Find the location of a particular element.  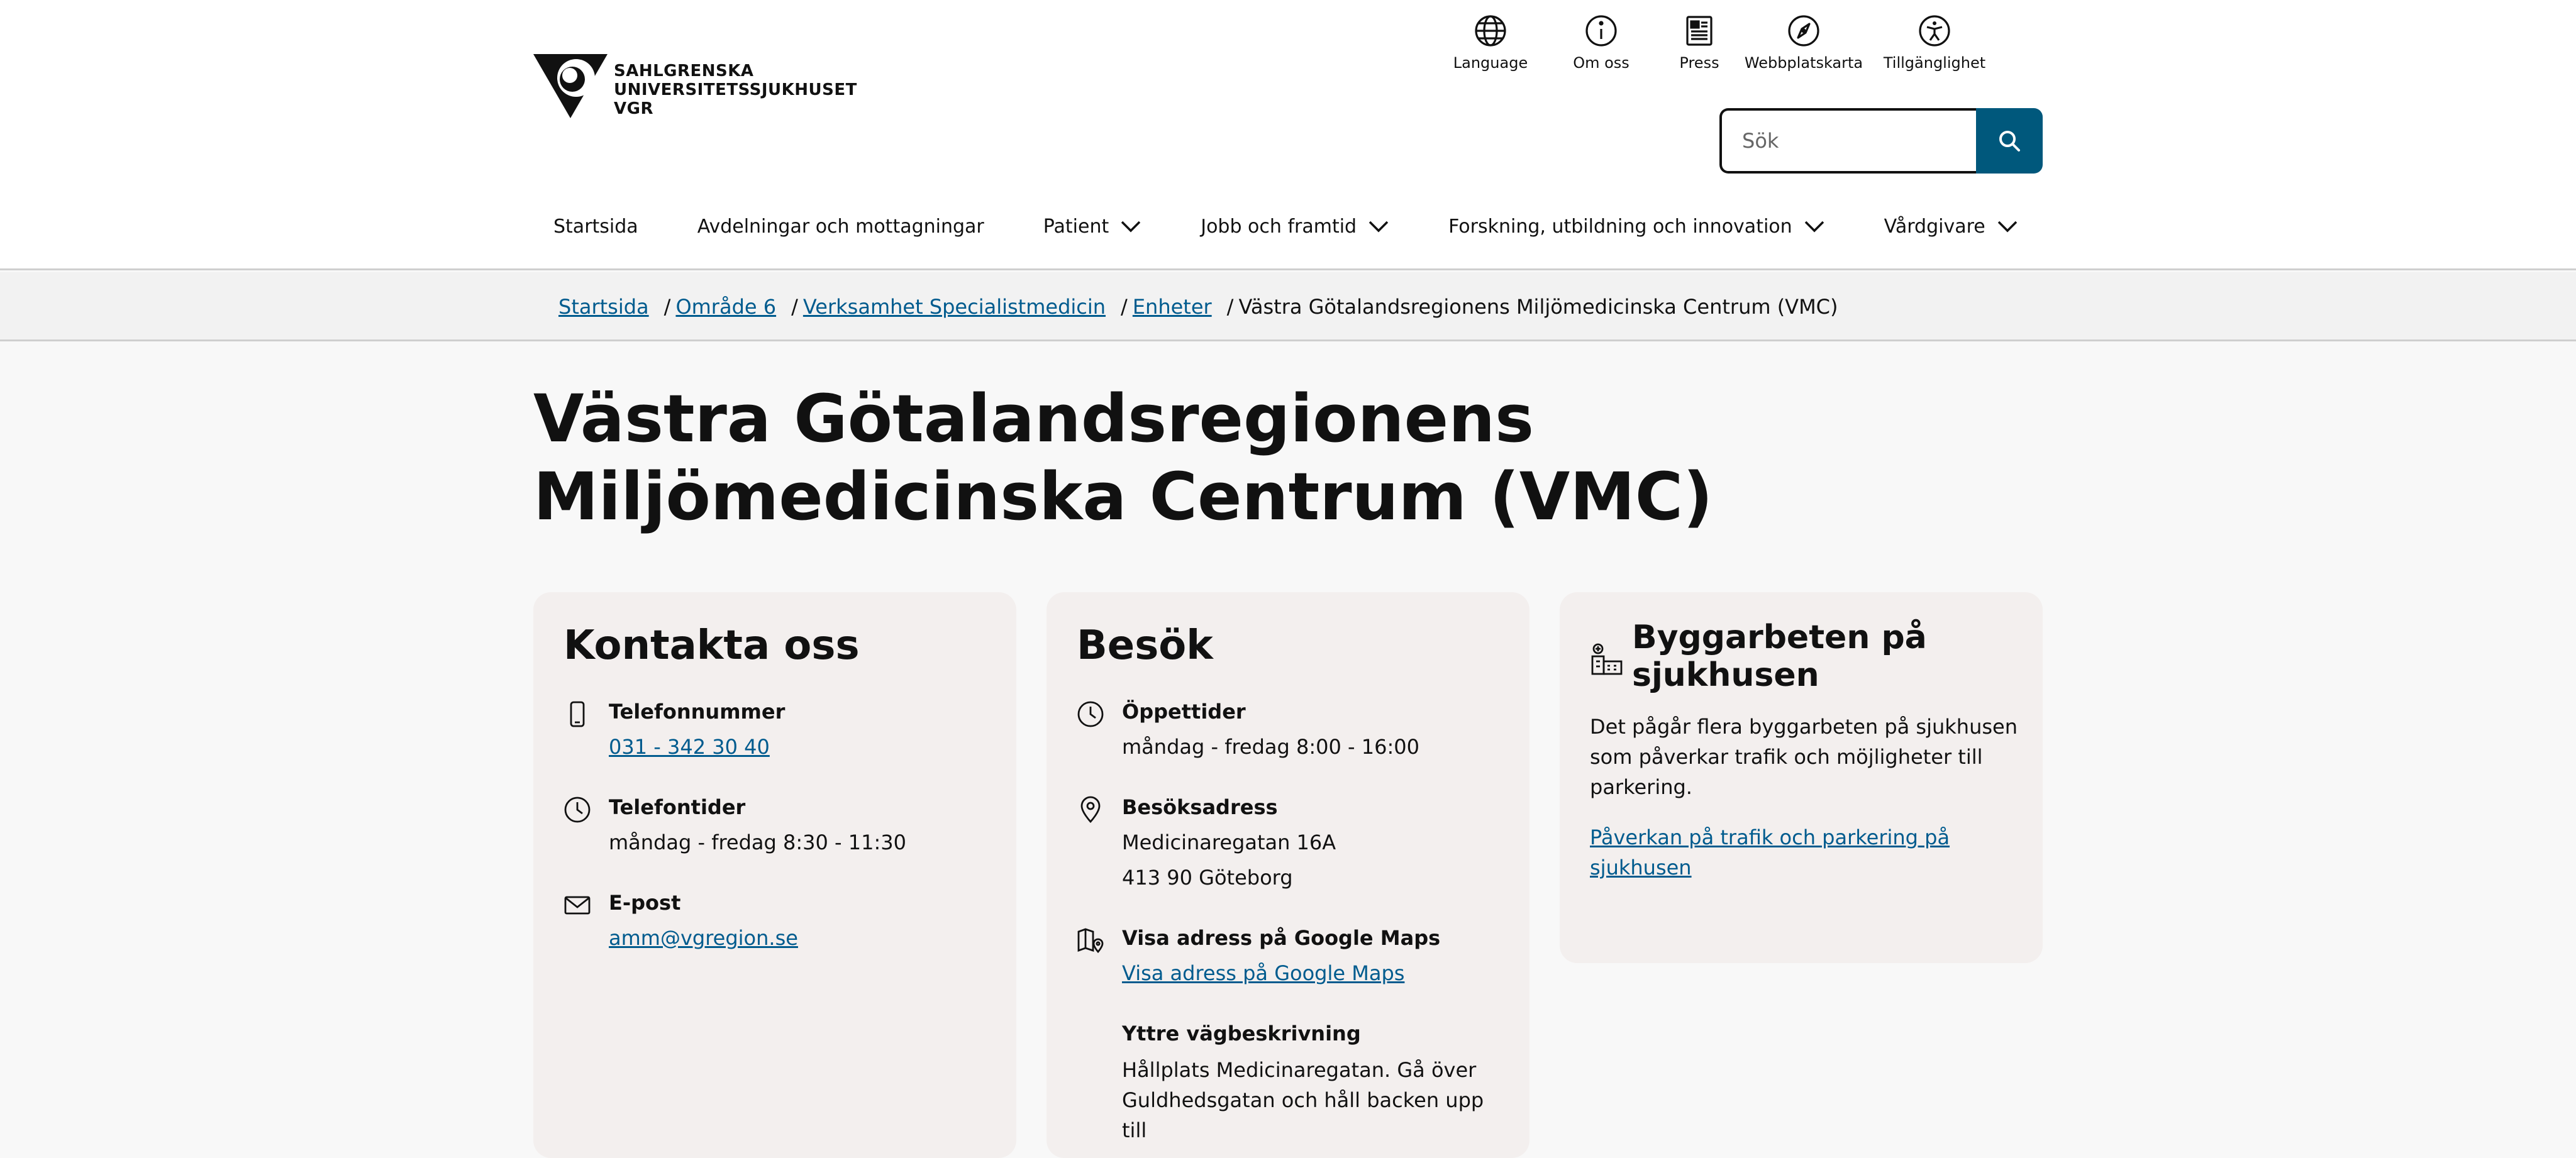

utility-language-label: Language is located at coordinates (1490, 63).